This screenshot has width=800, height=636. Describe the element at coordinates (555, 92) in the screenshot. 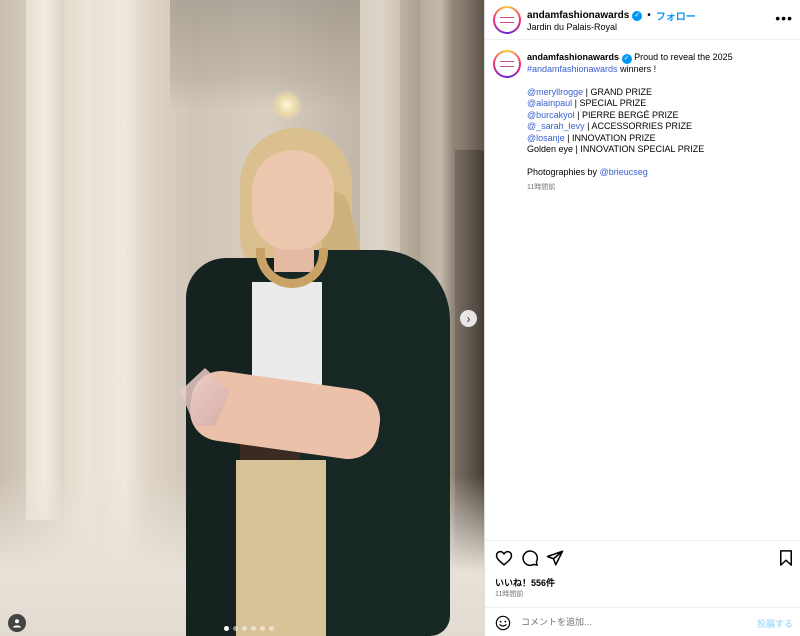

I see `mention-link: @meryllrogge` at that location.